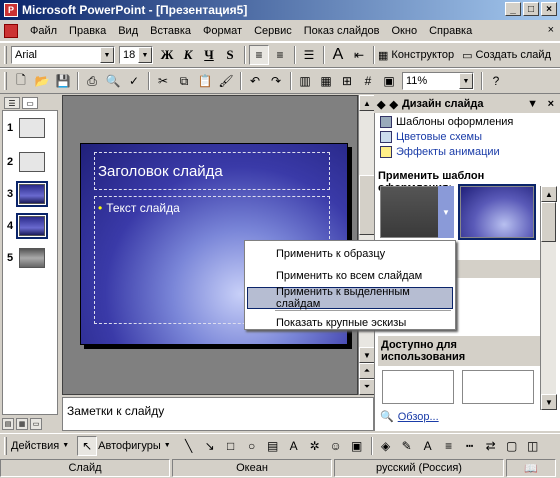  I want to click on actions-menu: Действия ▼, so click(40, 446).